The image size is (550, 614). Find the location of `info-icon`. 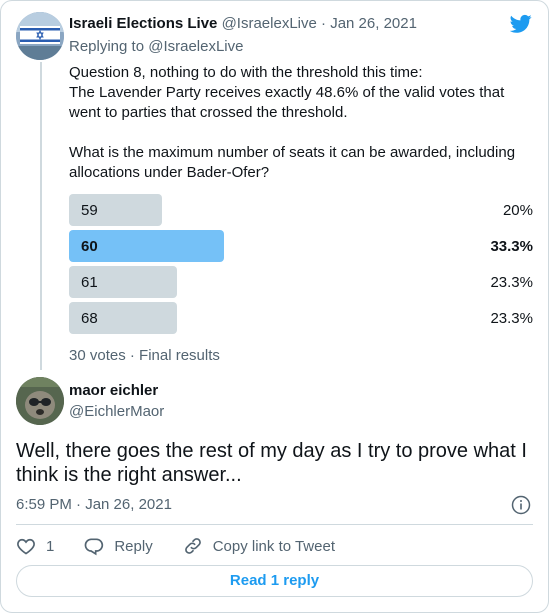

info-icon is located at coordinates (521, 505).